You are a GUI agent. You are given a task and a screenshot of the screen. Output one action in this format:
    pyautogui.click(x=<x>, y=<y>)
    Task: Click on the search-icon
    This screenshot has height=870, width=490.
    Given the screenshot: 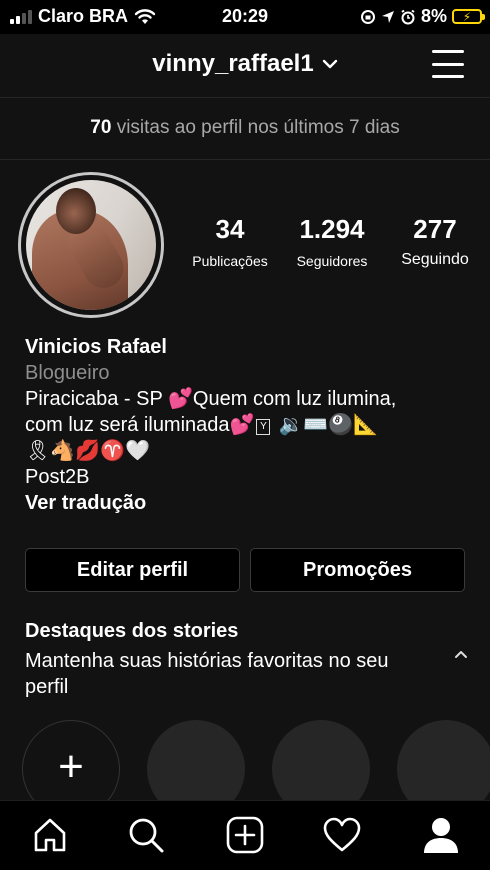 What is the action you would take?
    pyautogui.click(x=146, y=835)
    